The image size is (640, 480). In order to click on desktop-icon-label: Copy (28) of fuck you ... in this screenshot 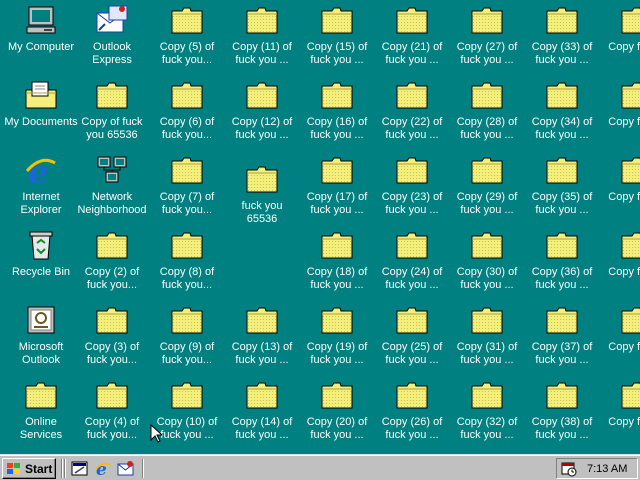, I will do `click(487, 128)`.